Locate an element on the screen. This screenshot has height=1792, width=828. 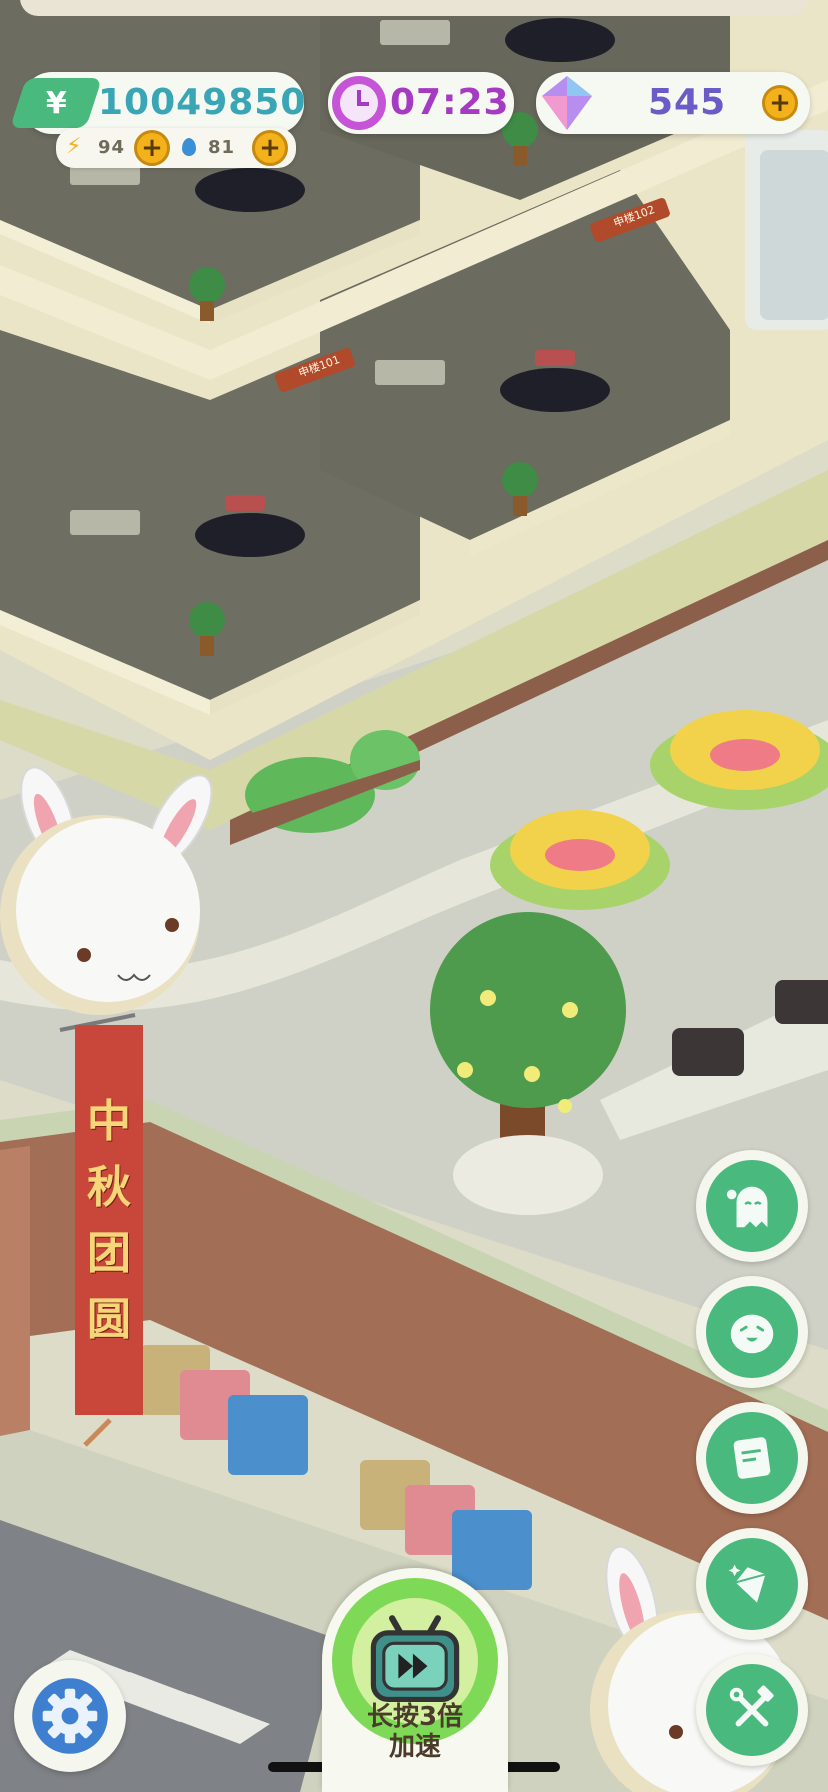
water-drop-icon is located at coordinates (189, 147).